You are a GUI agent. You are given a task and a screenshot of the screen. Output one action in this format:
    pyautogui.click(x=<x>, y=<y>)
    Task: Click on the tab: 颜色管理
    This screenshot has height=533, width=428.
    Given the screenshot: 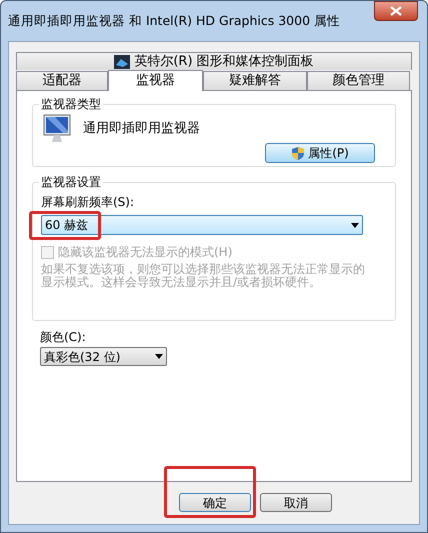 What is the action you would take?
    pyautogui.click(x=358, y=80)
    